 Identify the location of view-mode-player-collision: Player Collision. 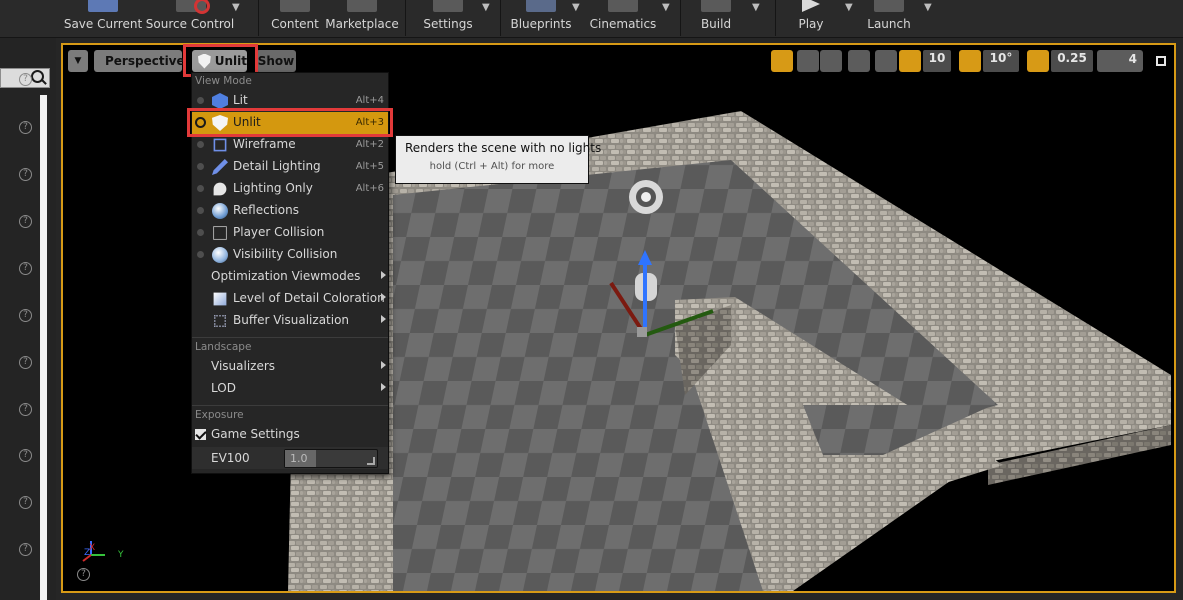
(290, 233).